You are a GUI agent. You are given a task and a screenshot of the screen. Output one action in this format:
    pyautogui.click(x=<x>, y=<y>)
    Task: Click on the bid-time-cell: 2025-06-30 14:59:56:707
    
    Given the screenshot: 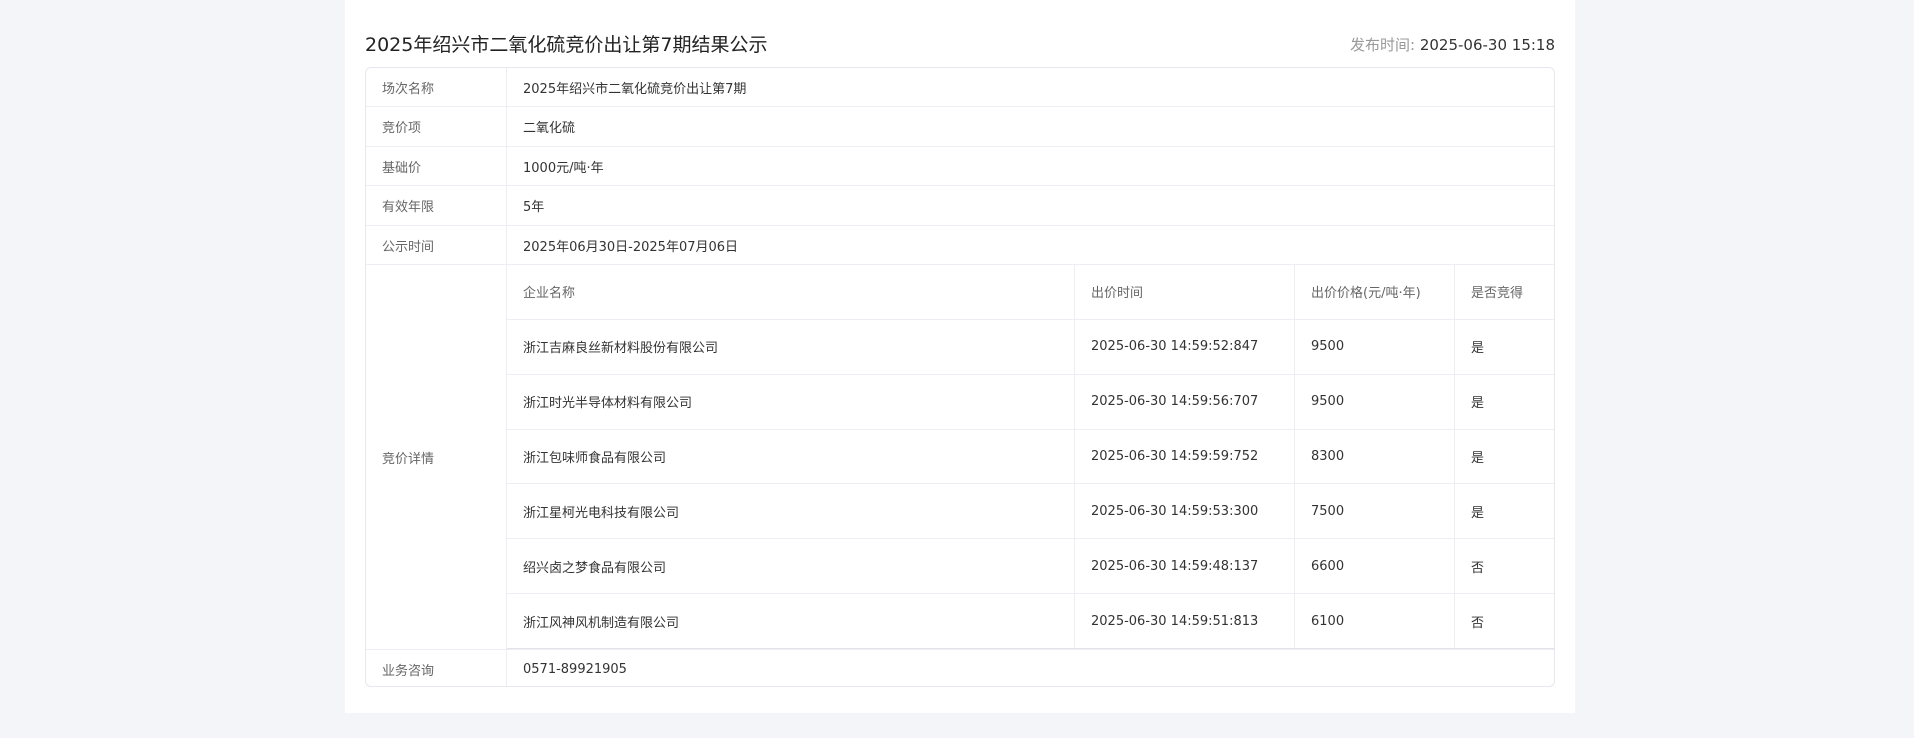 What is the action you would take?
    pyautogui.click(x=1184, y=401)
    